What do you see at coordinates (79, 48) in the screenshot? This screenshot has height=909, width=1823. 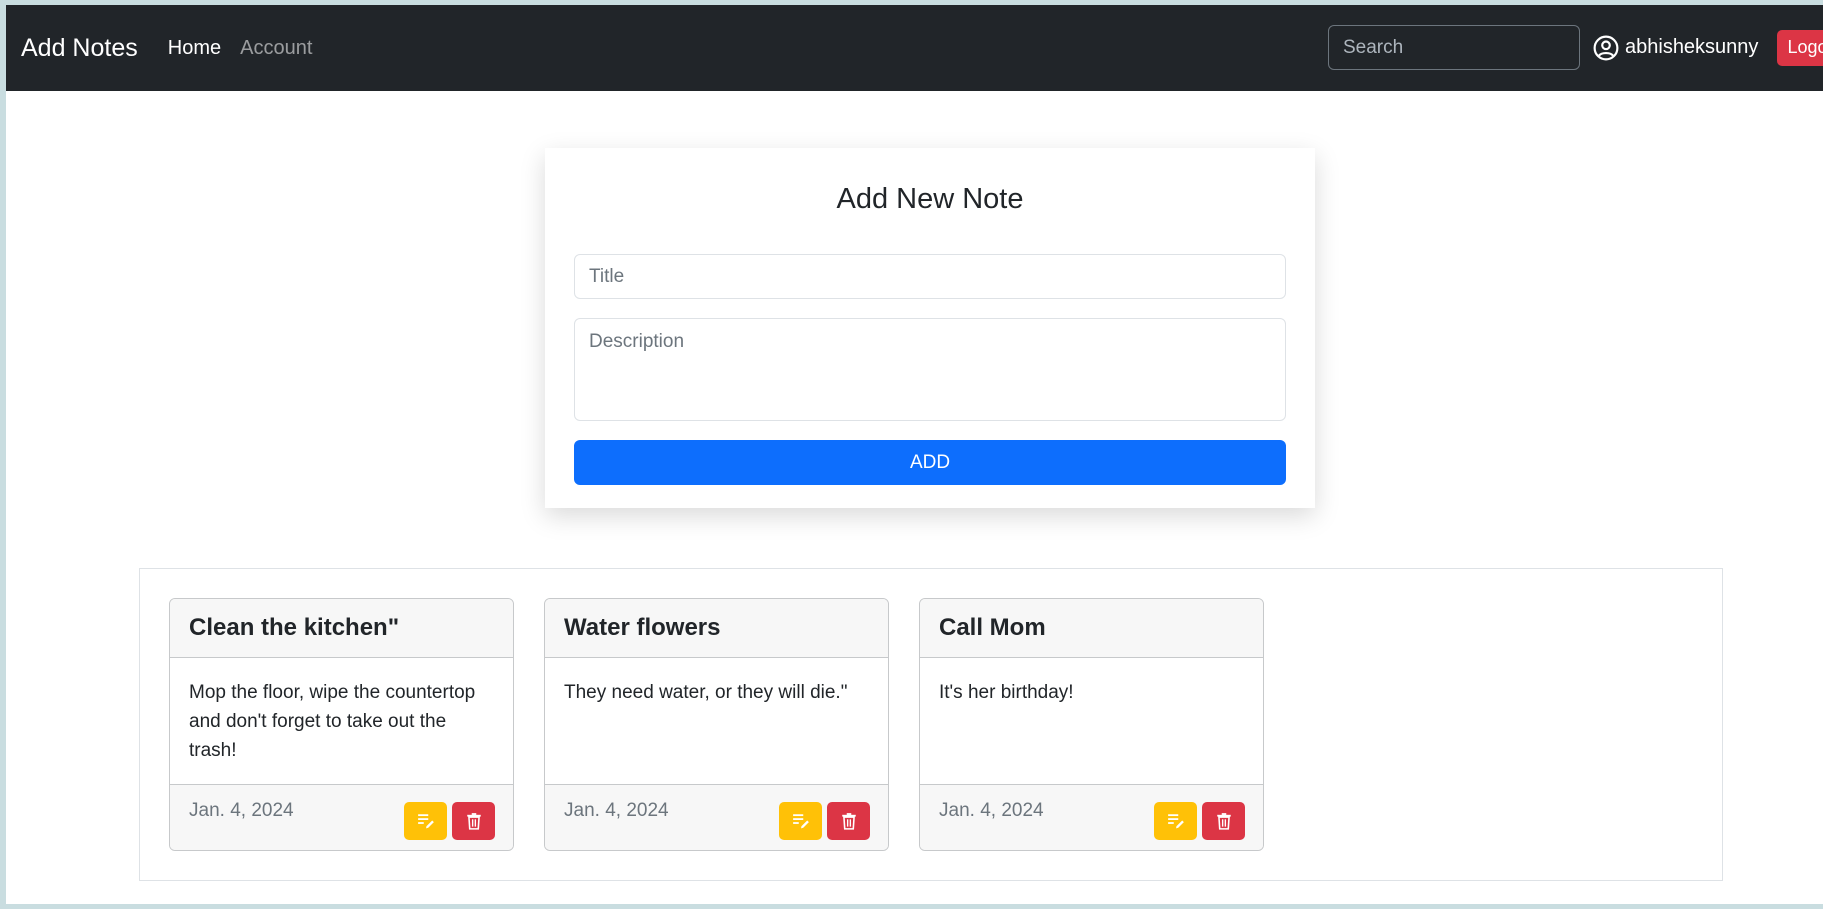 I see `navbar-brand: Add Notes` at bounding box center [79, 48].